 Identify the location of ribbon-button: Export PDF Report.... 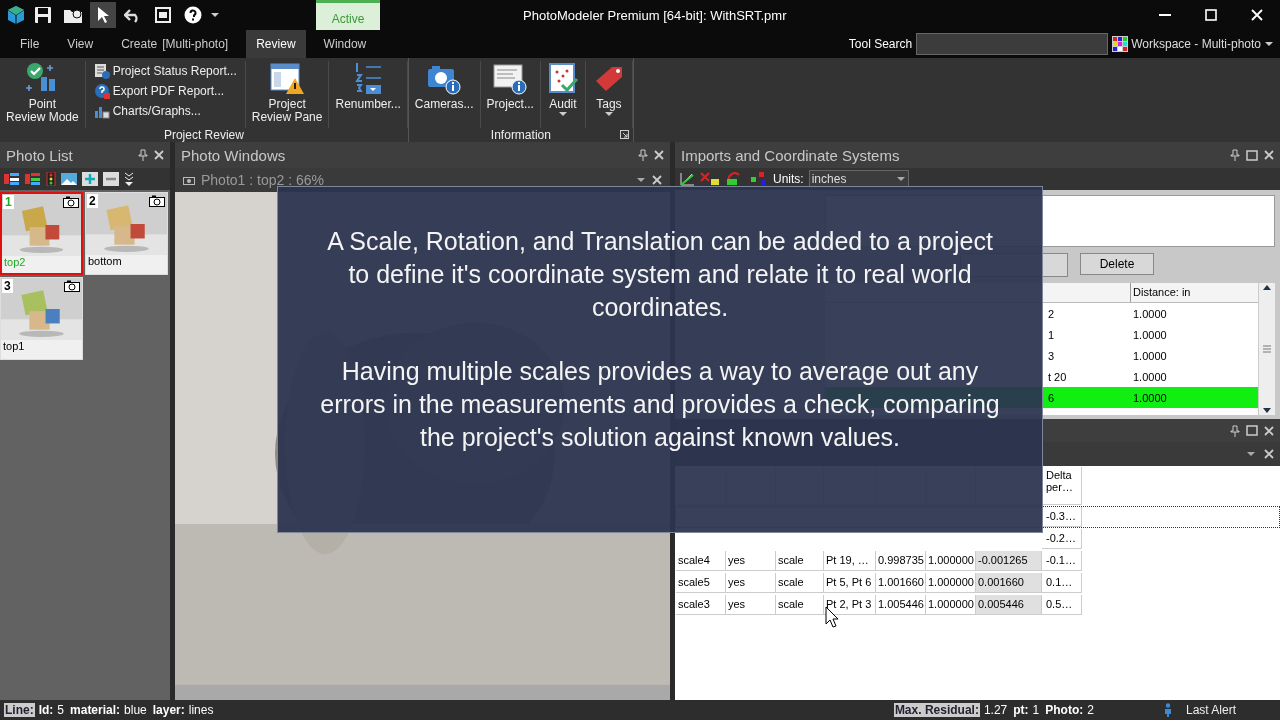
(165, 91).